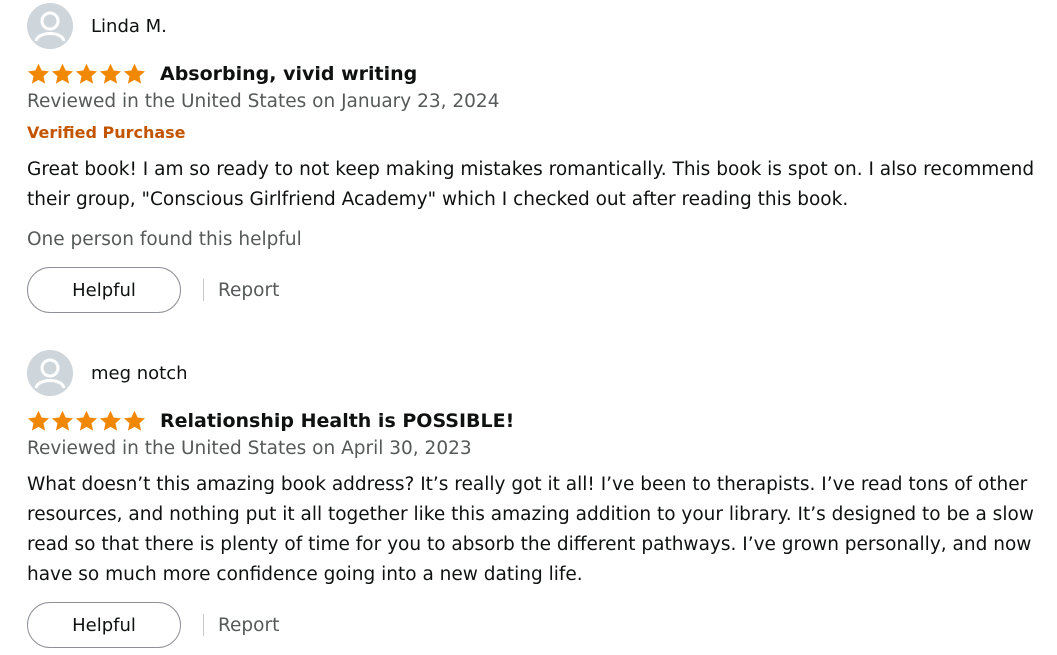 This screenshot has height=655, width=1057. What do you see at coordinates (139, 373) in the screenshot?
I see `reviewer-name: meg notch` at bounding box center [139, 373].